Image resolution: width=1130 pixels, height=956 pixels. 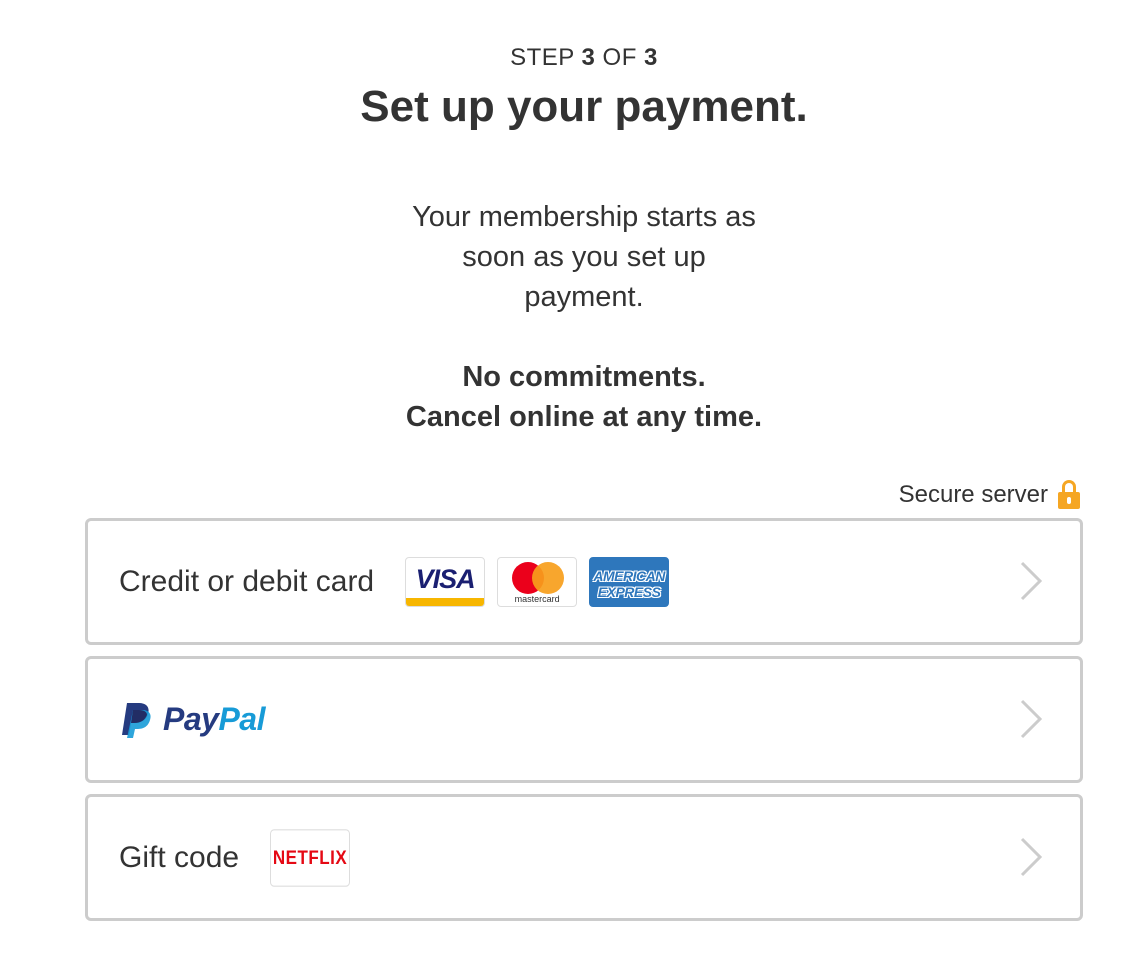 I want to click on mastercard-logo: mastercard, so click(x=537, y=581).